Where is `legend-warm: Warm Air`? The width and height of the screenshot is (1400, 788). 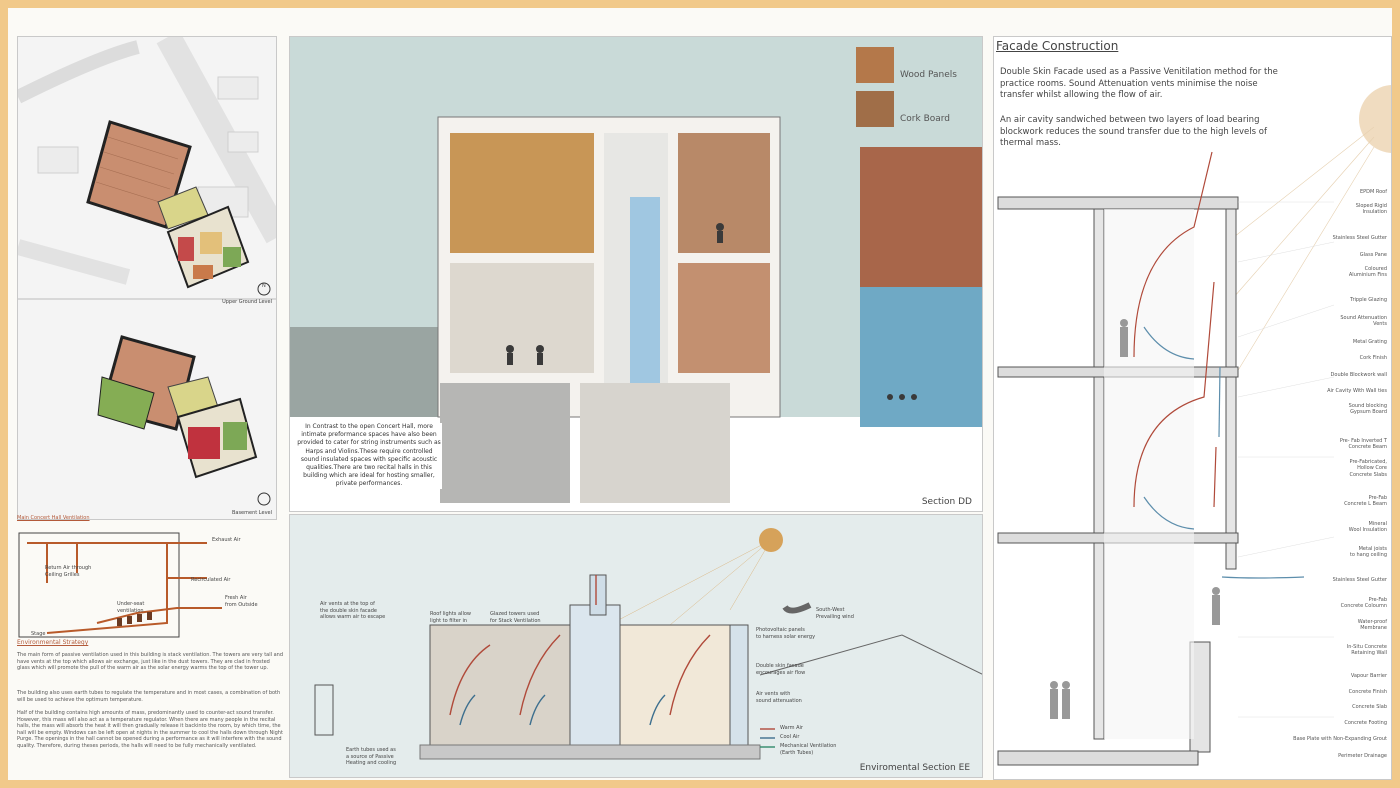
legend-warm: Warm Air is located at coordinates (791, 728).